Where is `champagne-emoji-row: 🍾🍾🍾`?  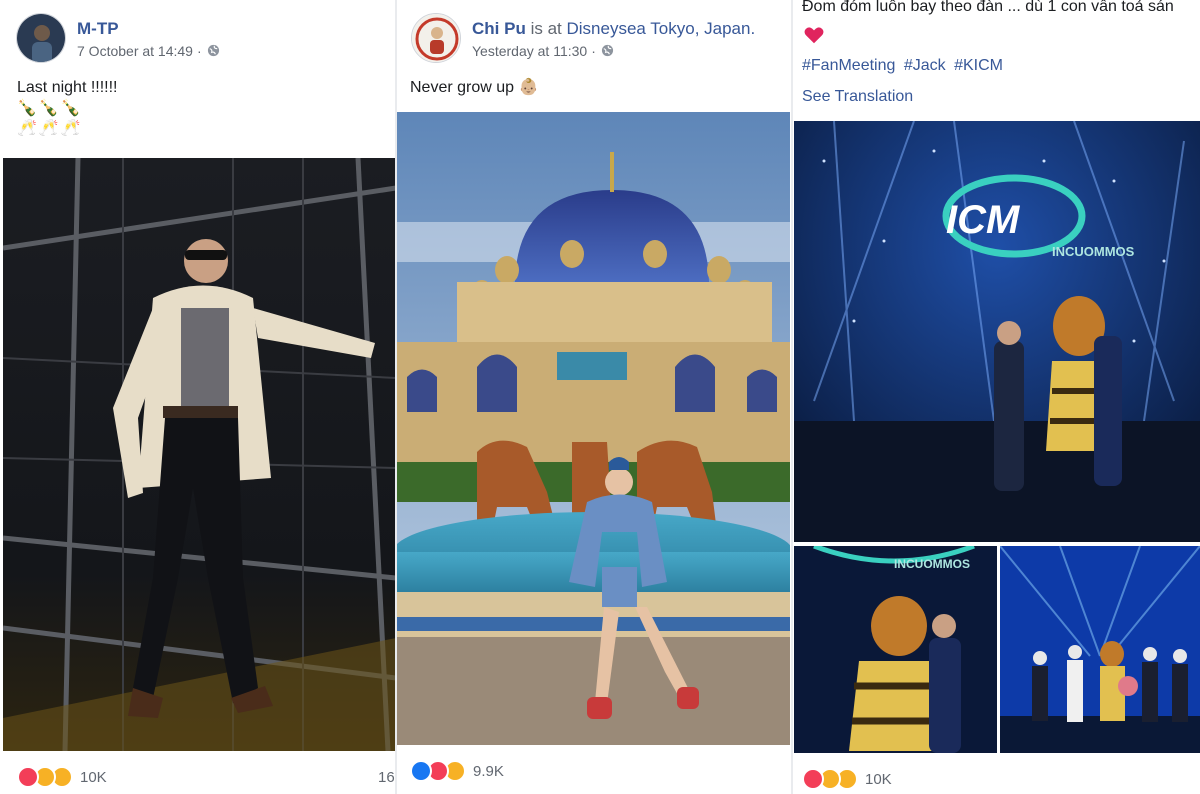 champagne-emoji-row: 🍾🍾🍾 is located at coordinates (50, 108).